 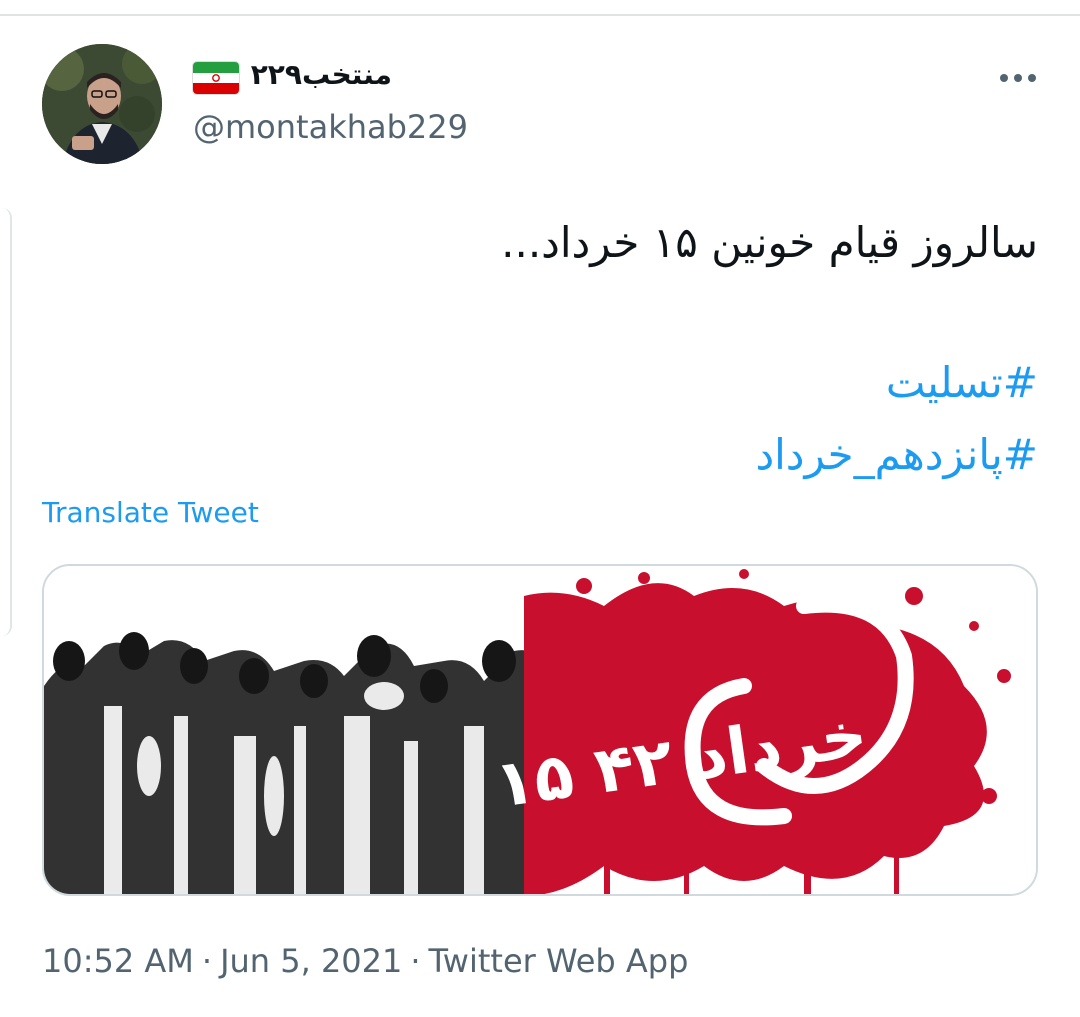 I want to click on top-divider, so click(x=540, y=15).